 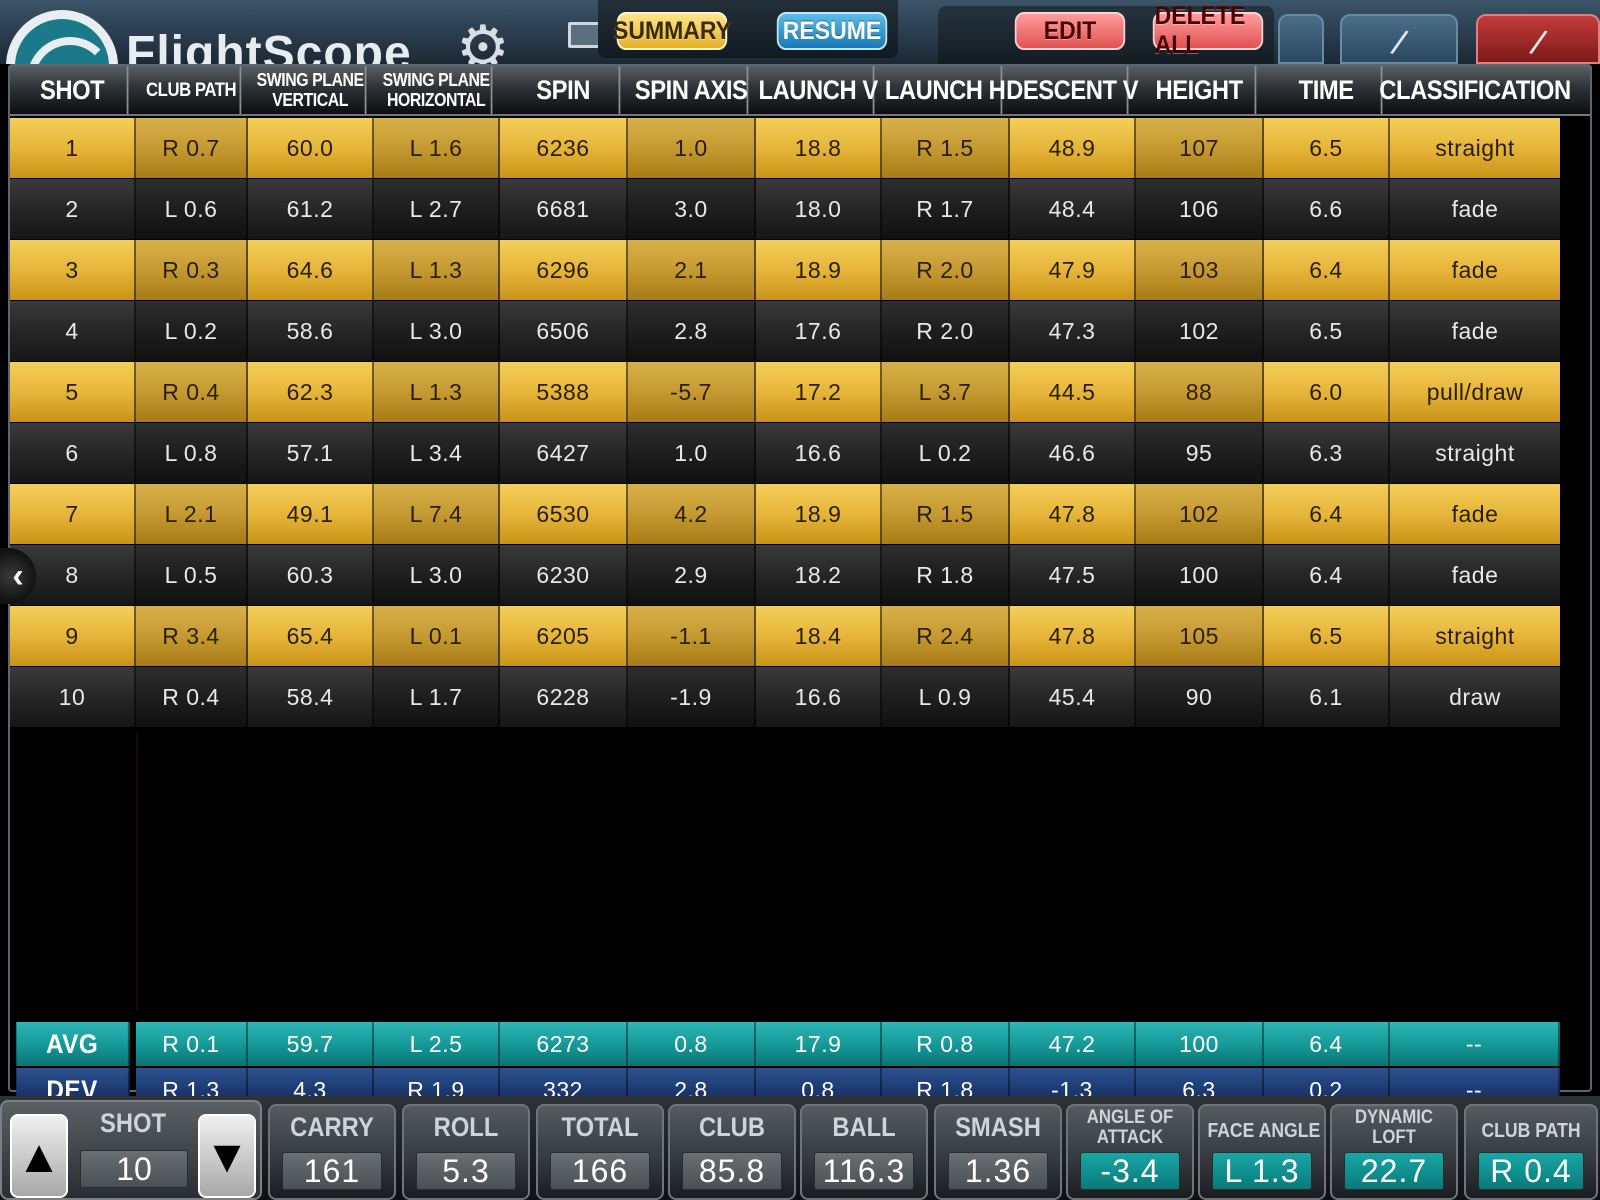 What do you see at coordinates (73, 392) in the screenshot?
I see `cell-shot: 5` at bounding box center [73, 392].